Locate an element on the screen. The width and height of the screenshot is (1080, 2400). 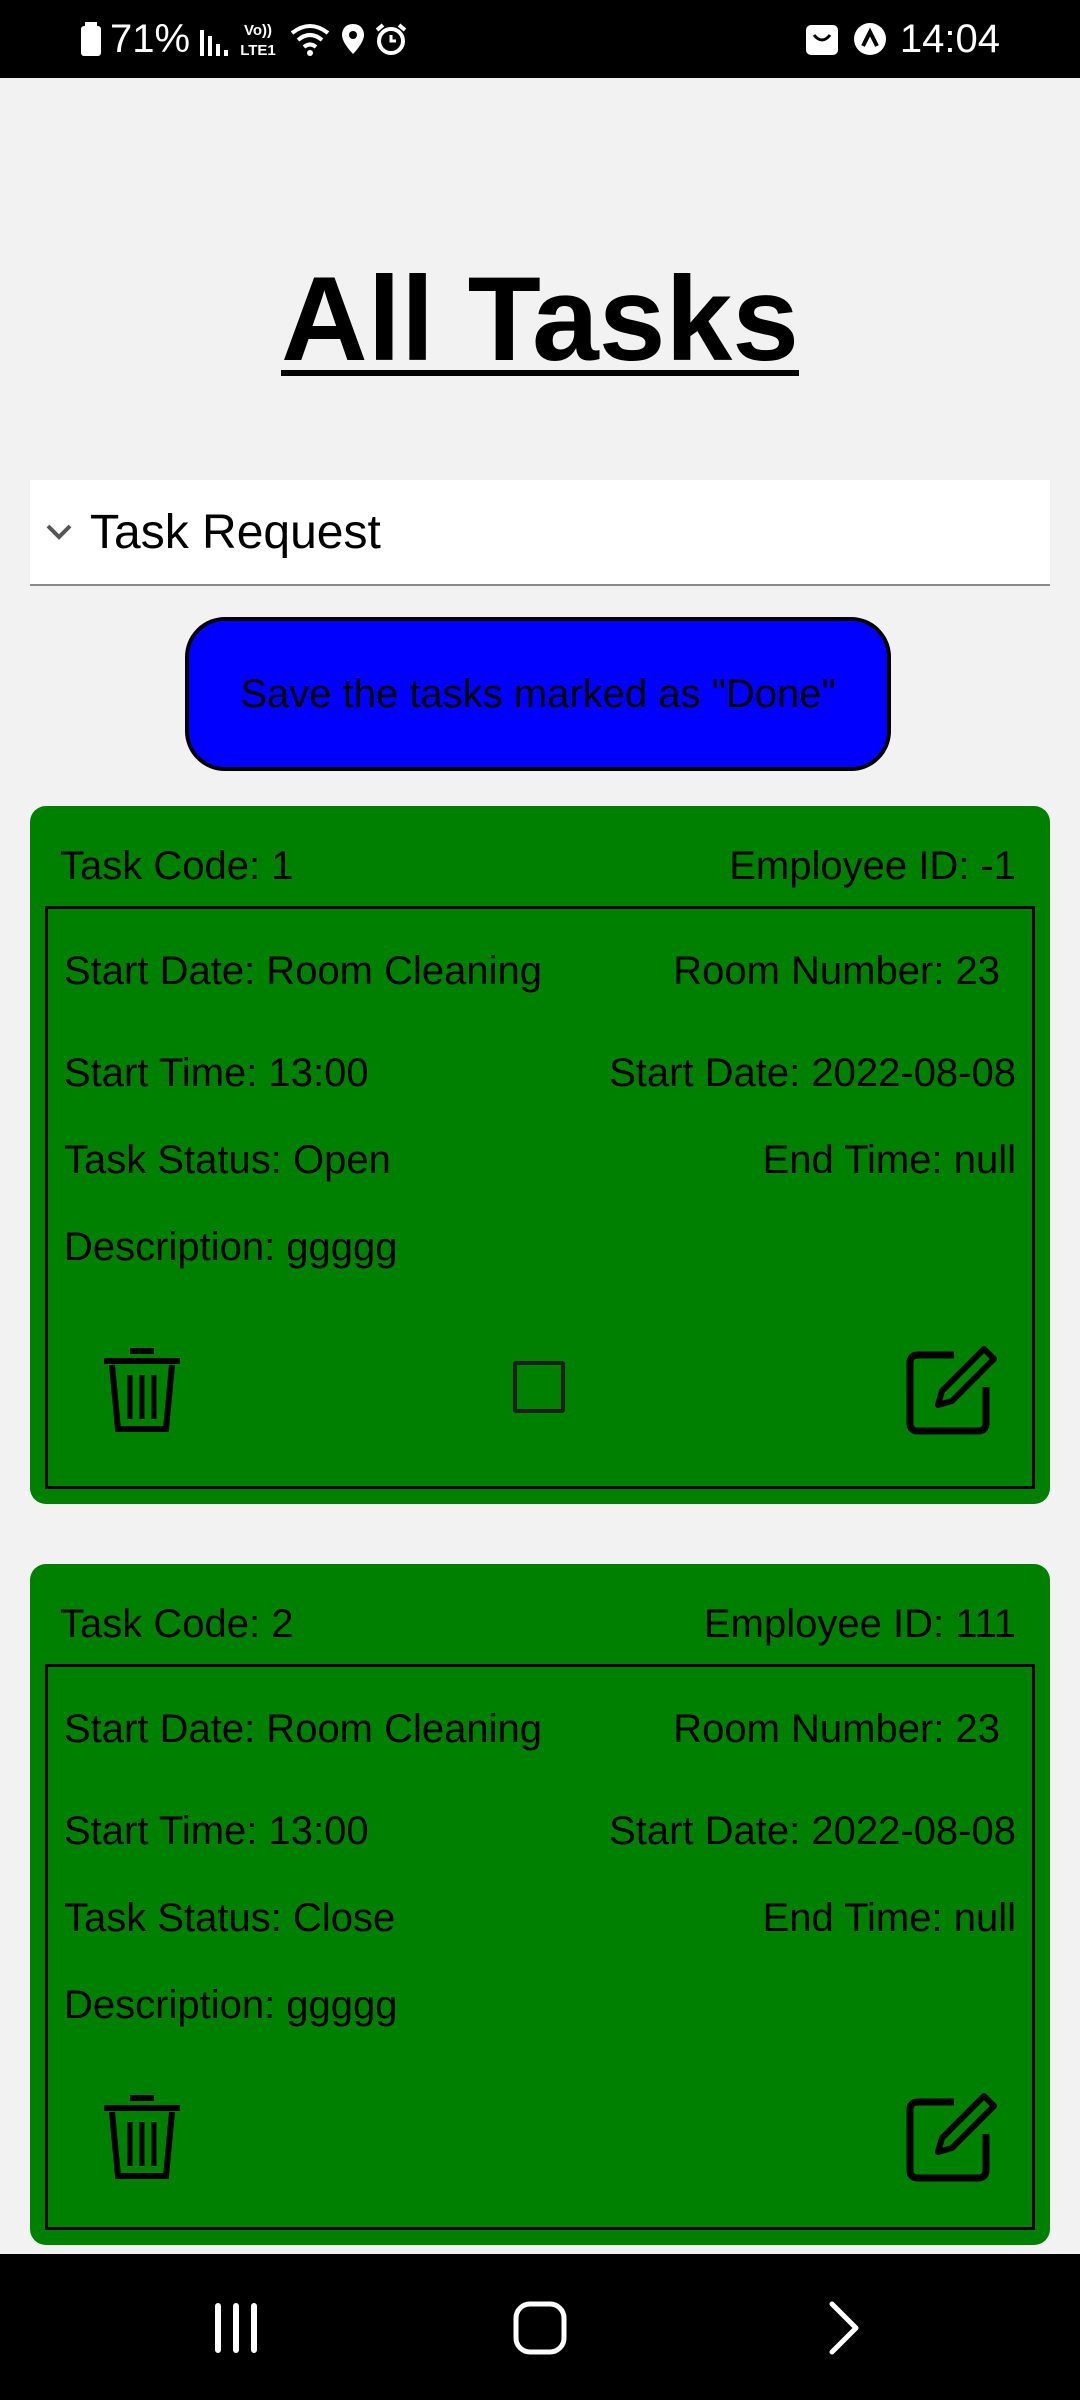
app-icon is located at coordinates (869, 39).